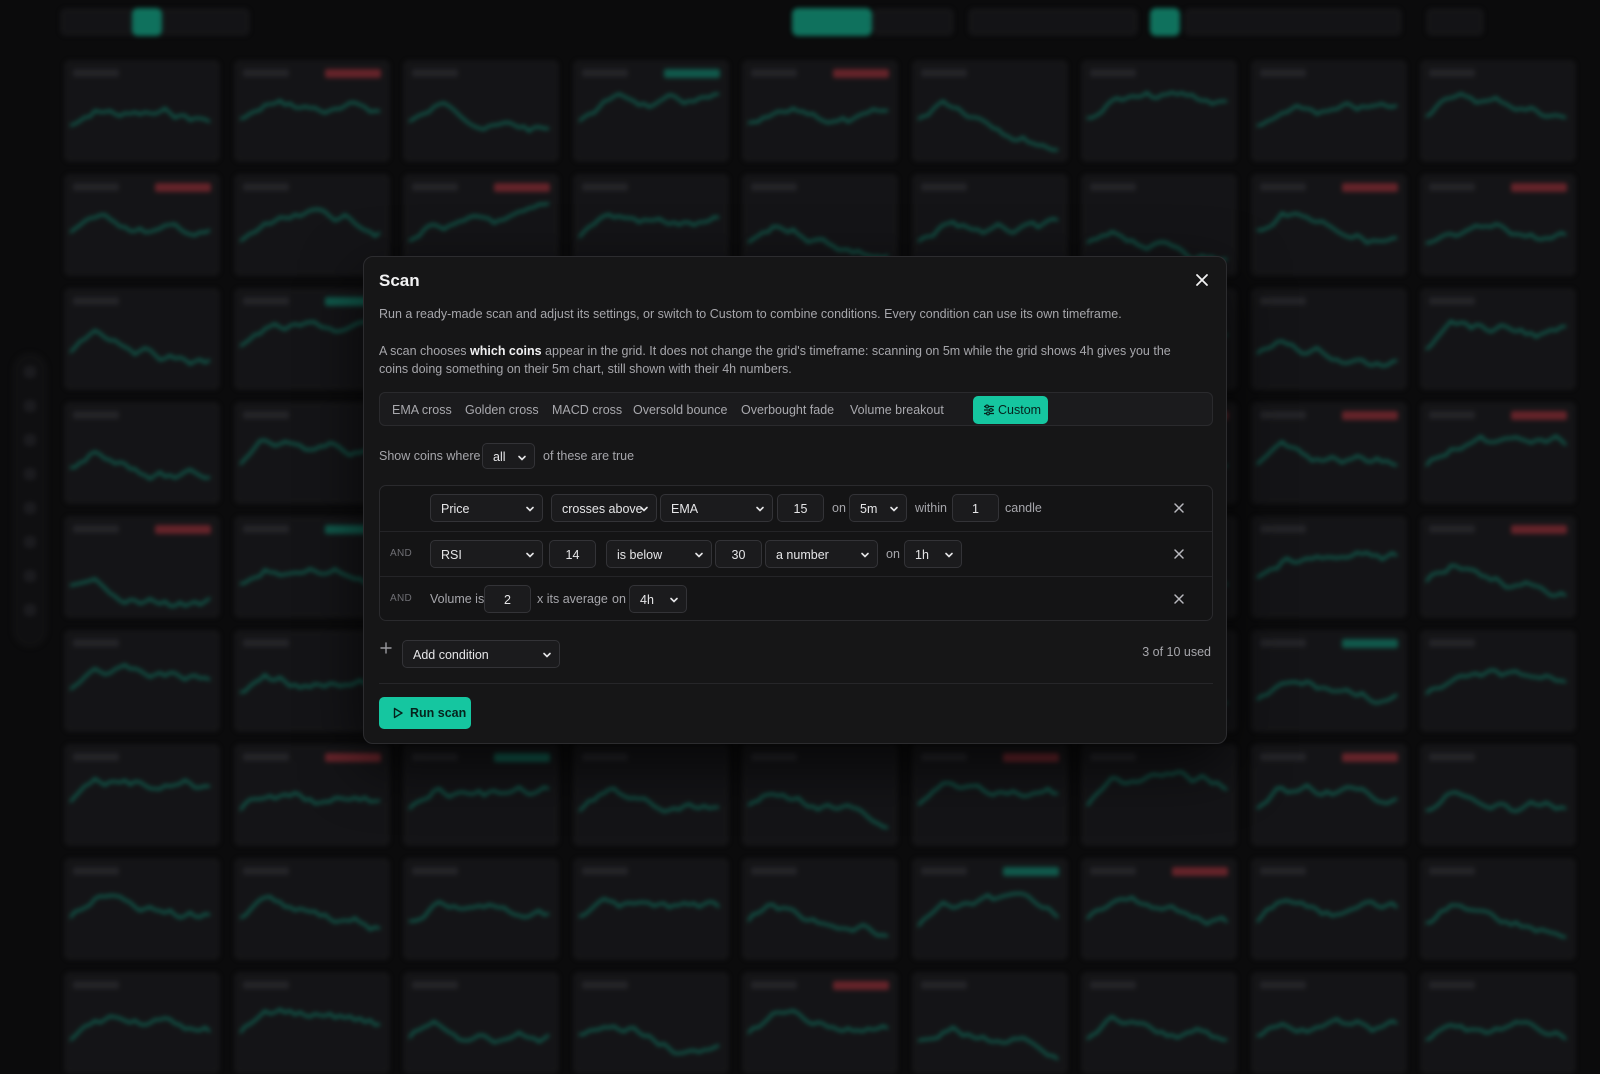 The image size is (1600, 1074). I want to click on condition-timeframe-select: 5m, so click(878, 508).